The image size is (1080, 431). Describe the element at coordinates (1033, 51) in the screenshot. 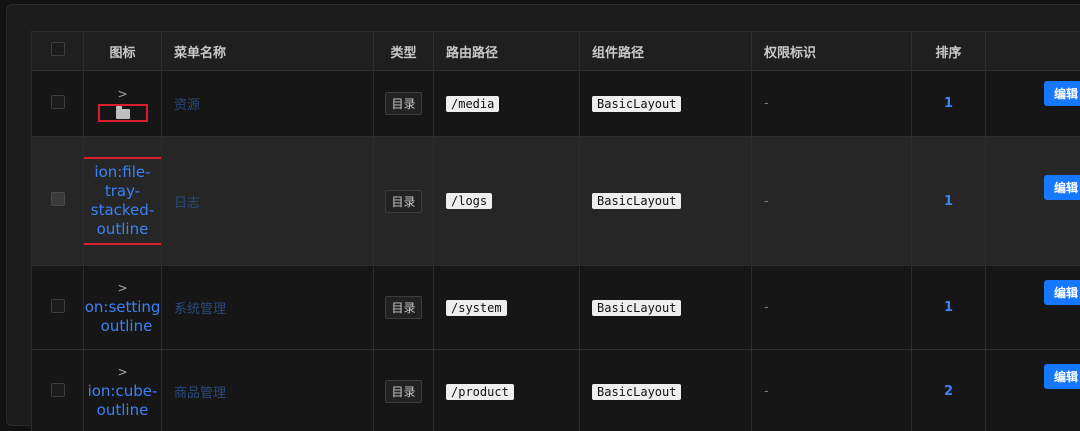

I see `header-actions` at that location.